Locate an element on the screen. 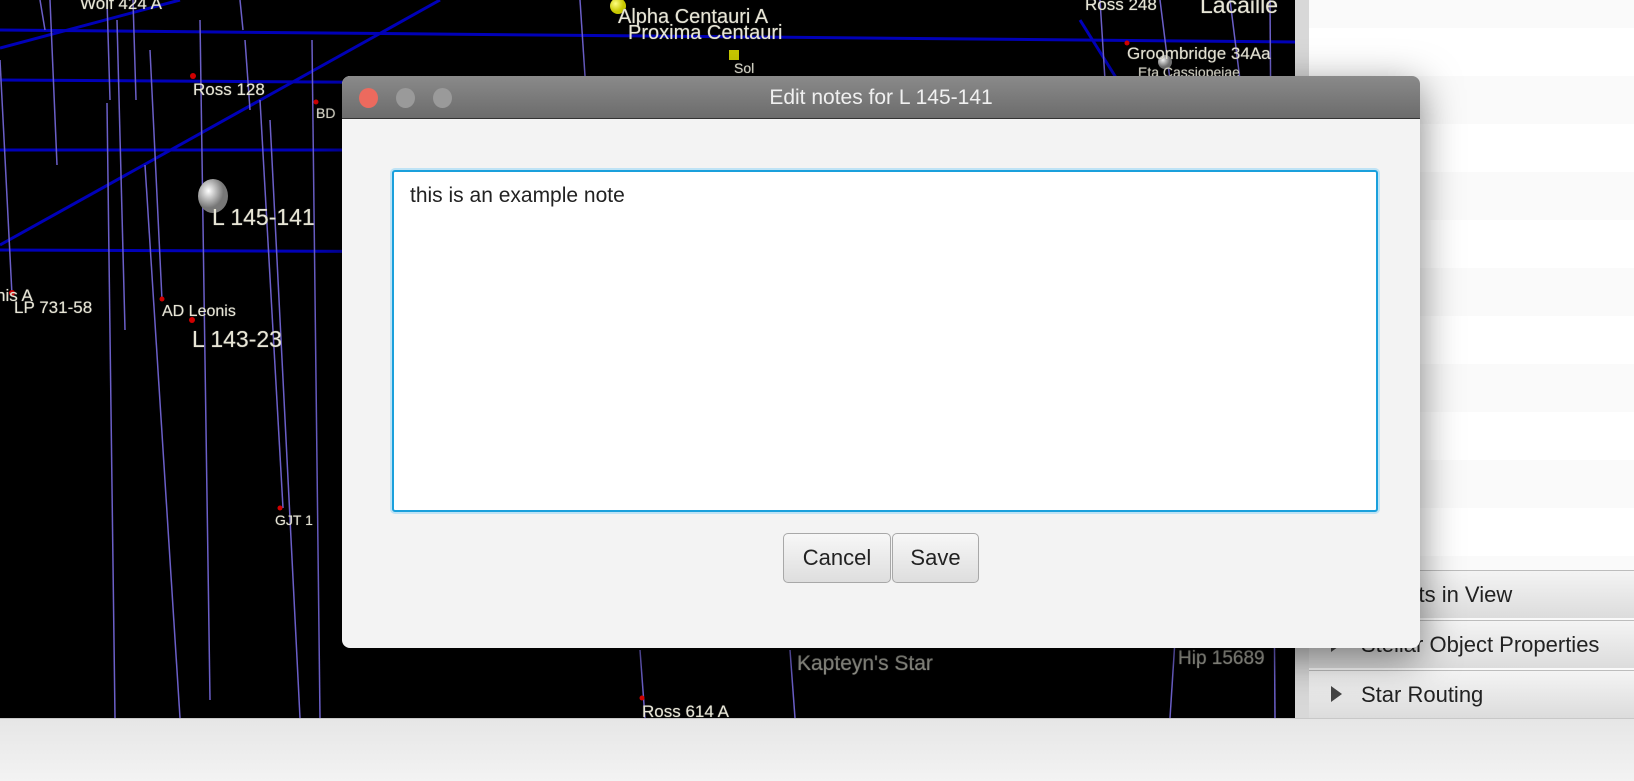 The height and width of the screenshot is (781, 1634). star-label: Groombridge 34Aa is located at coordinates (1199, 54).